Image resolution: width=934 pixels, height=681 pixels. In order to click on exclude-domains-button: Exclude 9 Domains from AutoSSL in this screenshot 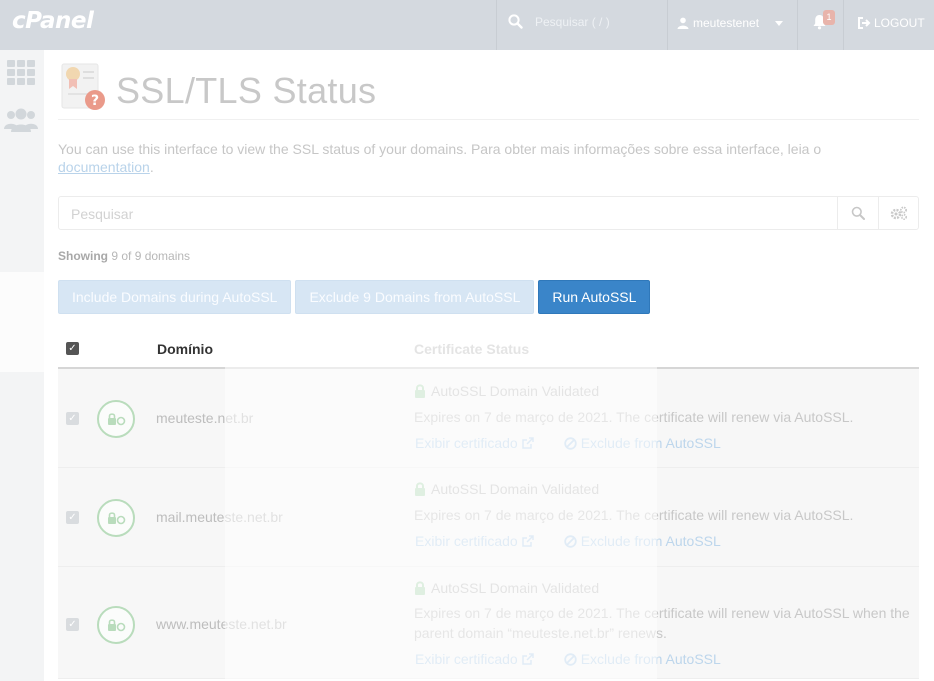, I will do `click(415, 297)`.